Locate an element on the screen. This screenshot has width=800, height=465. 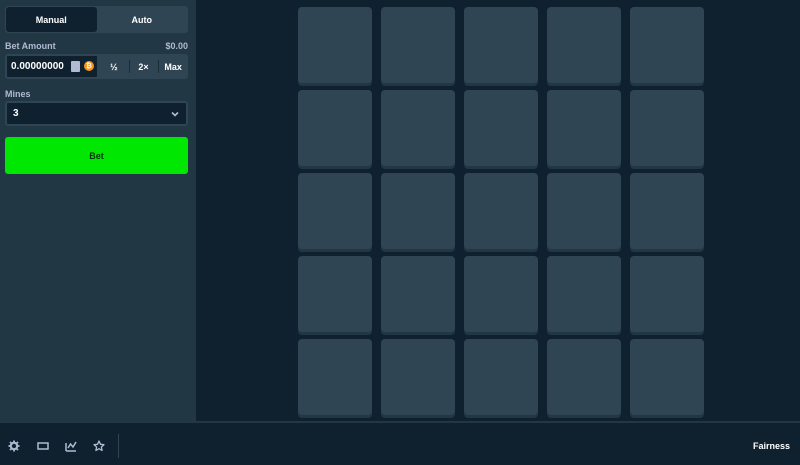
bet-amount-controls: ₿ ½ 2× Max is located at coordinates (96, 66).